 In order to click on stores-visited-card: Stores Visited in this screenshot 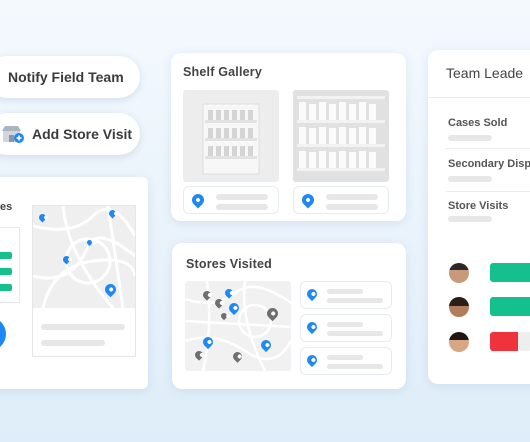, I will do `click(289, 316)`.